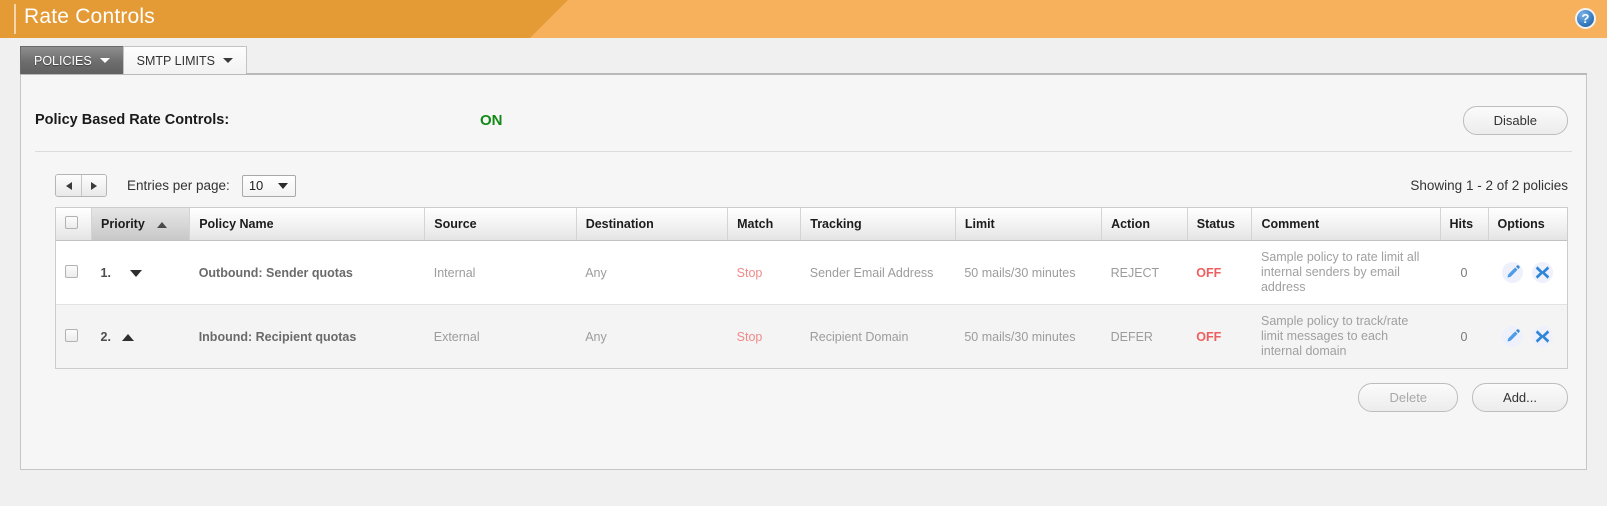  I want to click on column-source: Source, so click(500, 224).